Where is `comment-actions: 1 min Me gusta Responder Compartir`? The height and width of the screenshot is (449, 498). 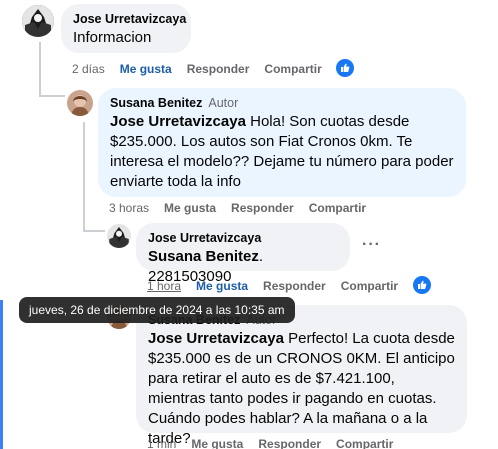 comment-actions: 1 min Me gusta Responder Compartir is located at coordinates (277, 443).